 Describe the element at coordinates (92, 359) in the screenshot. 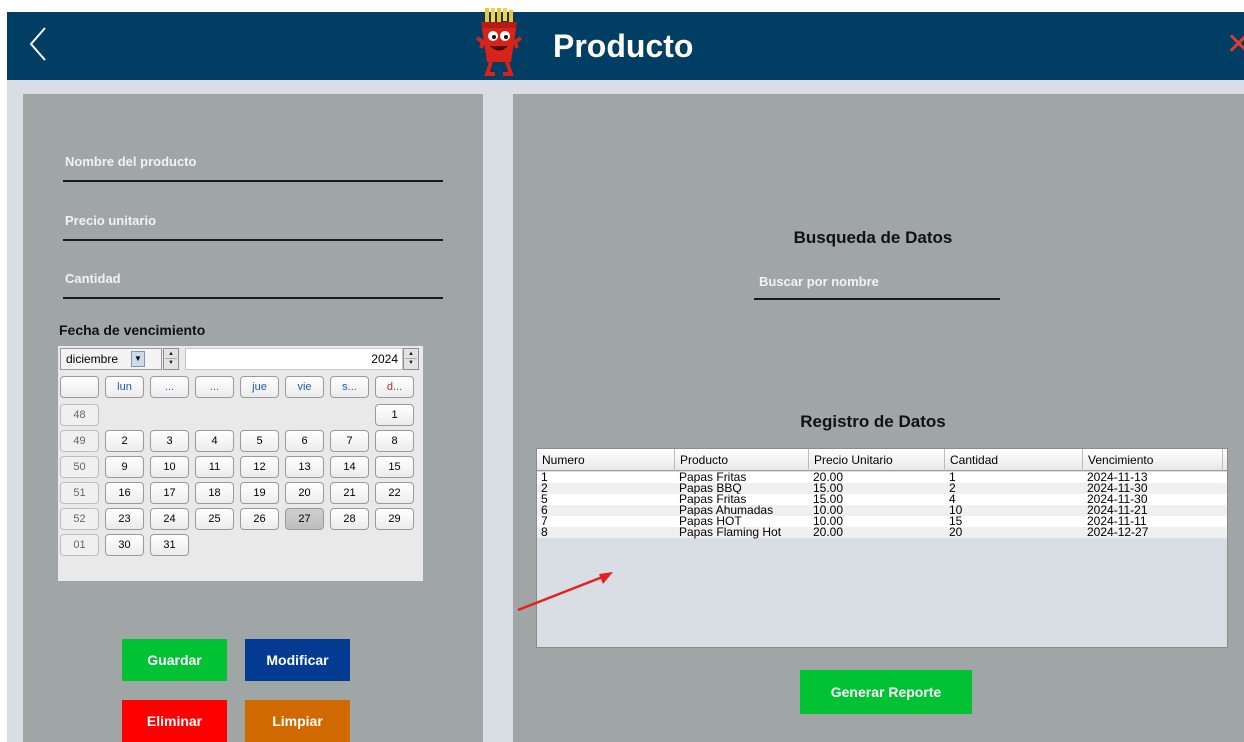

I see `month-value: diciembre` at that location.